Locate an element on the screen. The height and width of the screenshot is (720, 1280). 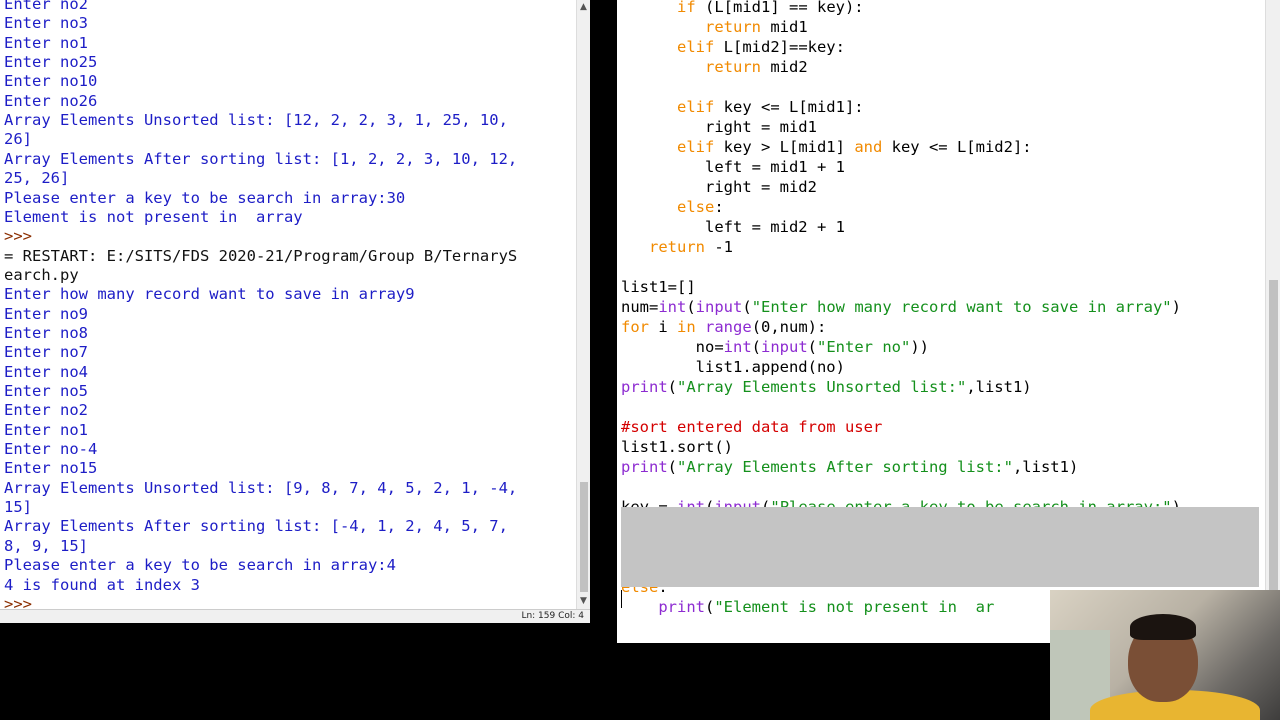
shell-line: 4 is found at index 3 is located at coordinates (102, 584).